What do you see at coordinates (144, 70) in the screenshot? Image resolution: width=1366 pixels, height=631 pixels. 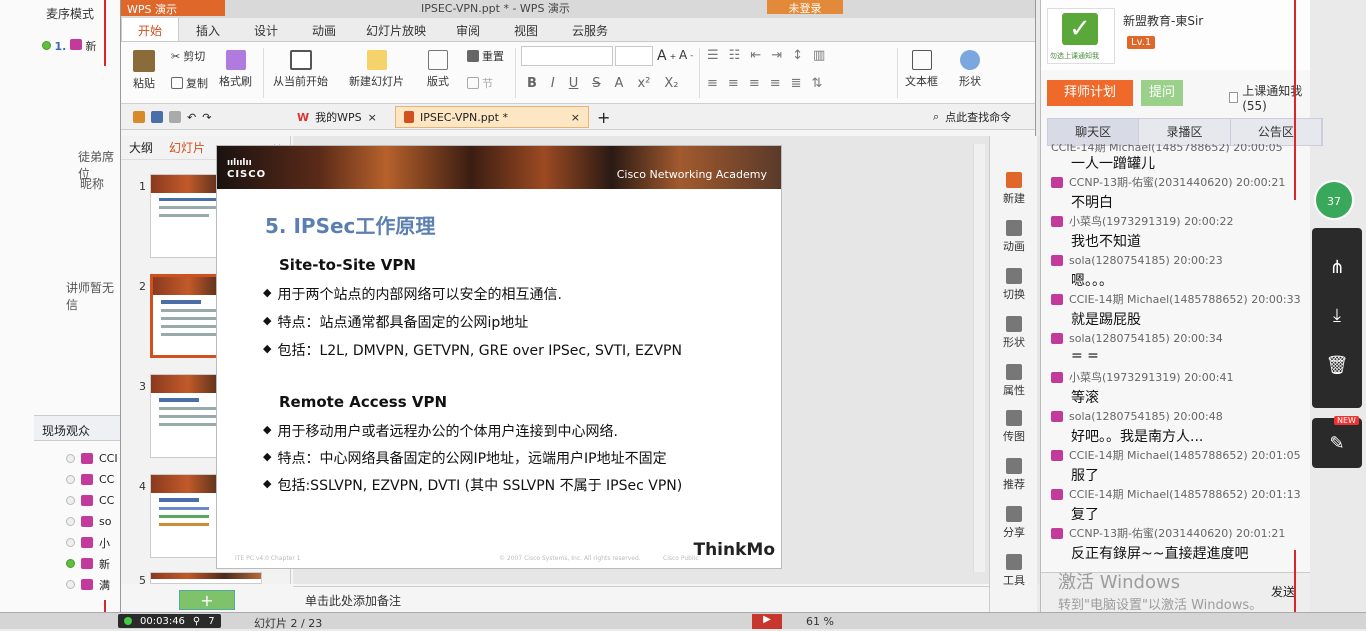 I see `paste-button: 粘贴` at bounding box center [144, 70].